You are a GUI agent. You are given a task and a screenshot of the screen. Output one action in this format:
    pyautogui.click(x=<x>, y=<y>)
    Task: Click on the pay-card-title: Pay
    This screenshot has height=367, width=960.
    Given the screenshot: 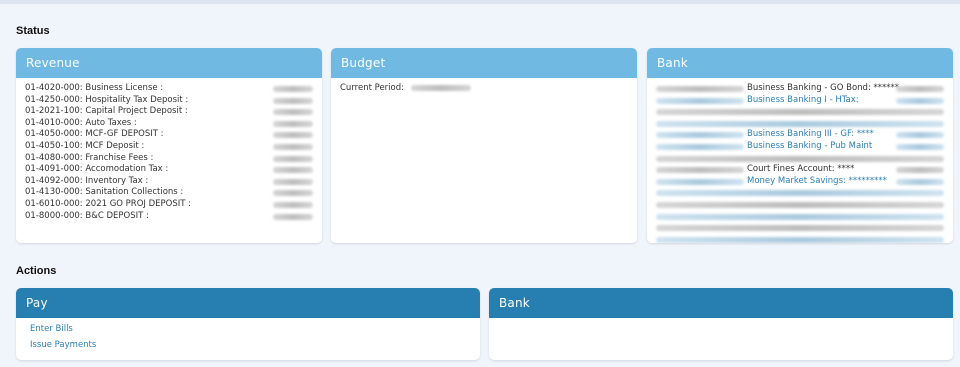 What is the action you would take?
    pyautogui.click(x=248, y=303)
    